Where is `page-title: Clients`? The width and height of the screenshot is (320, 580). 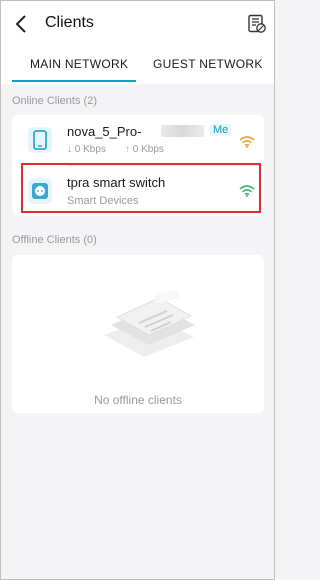 page-title: Clients is located at coordinates (69, 22).